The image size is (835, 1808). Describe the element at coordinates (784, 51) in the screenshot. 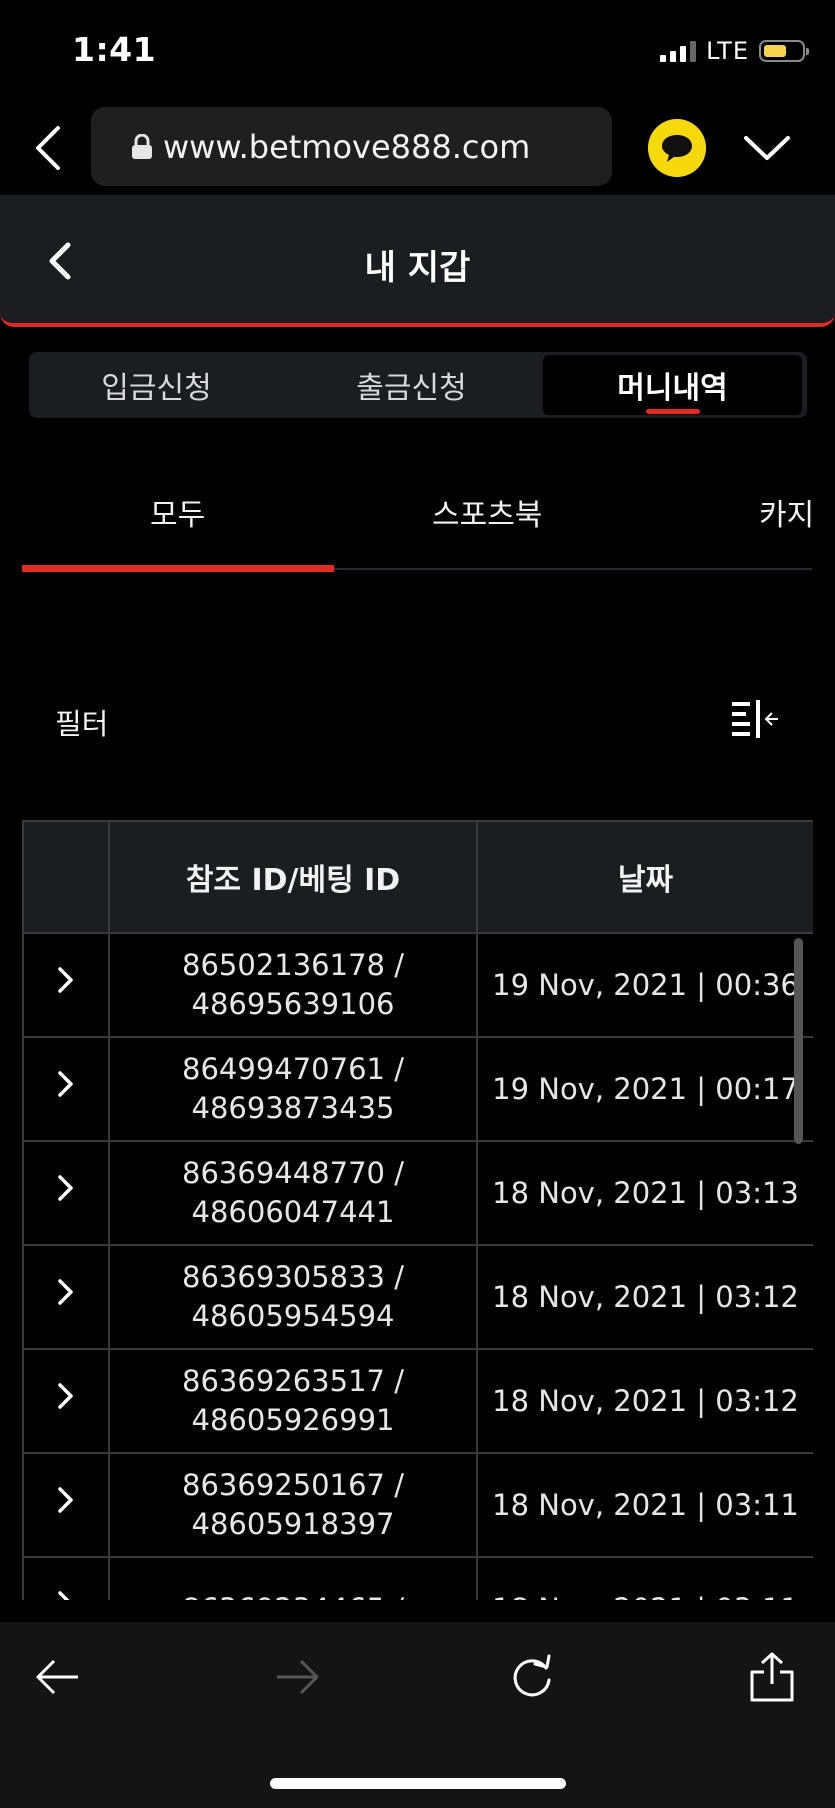

I see `battery-icon` at that location.